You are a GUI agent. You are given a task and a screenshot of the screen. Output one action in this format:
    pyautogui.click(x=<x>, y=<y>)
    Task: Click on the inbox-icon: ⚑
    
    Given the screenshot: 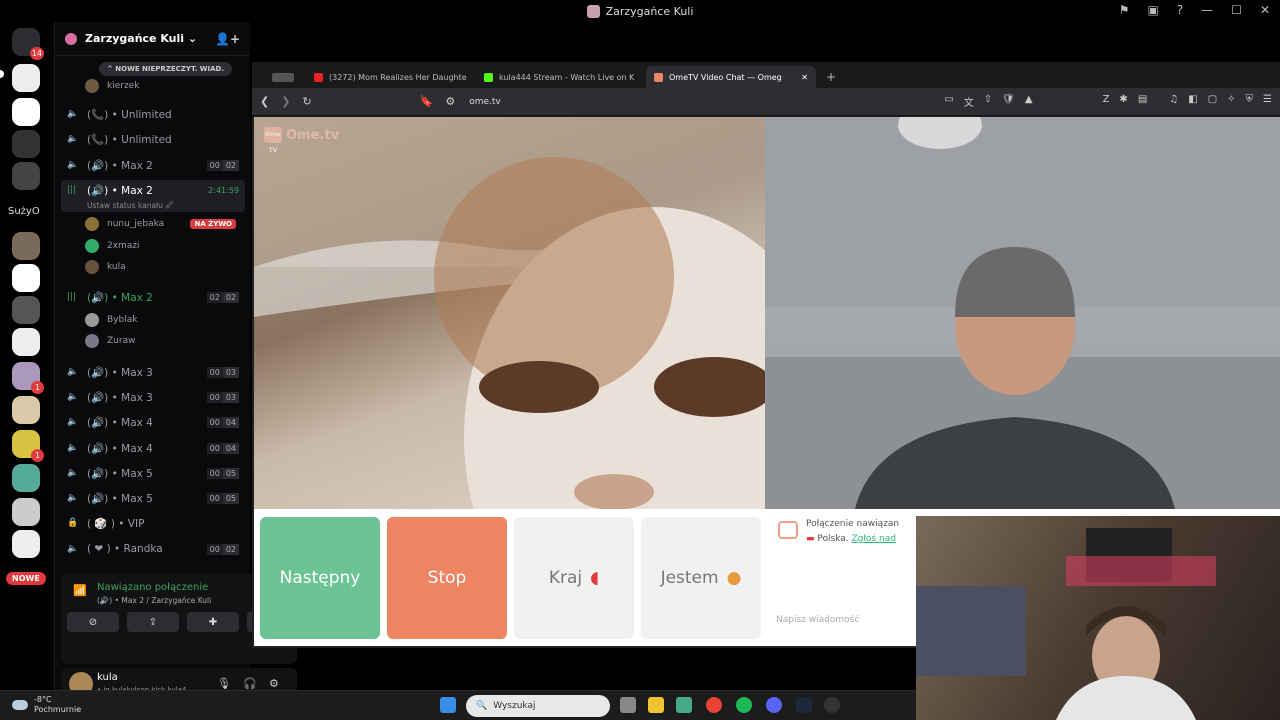 What is the action you would take?
    pyautogui.click(x=1124, y=10)
    